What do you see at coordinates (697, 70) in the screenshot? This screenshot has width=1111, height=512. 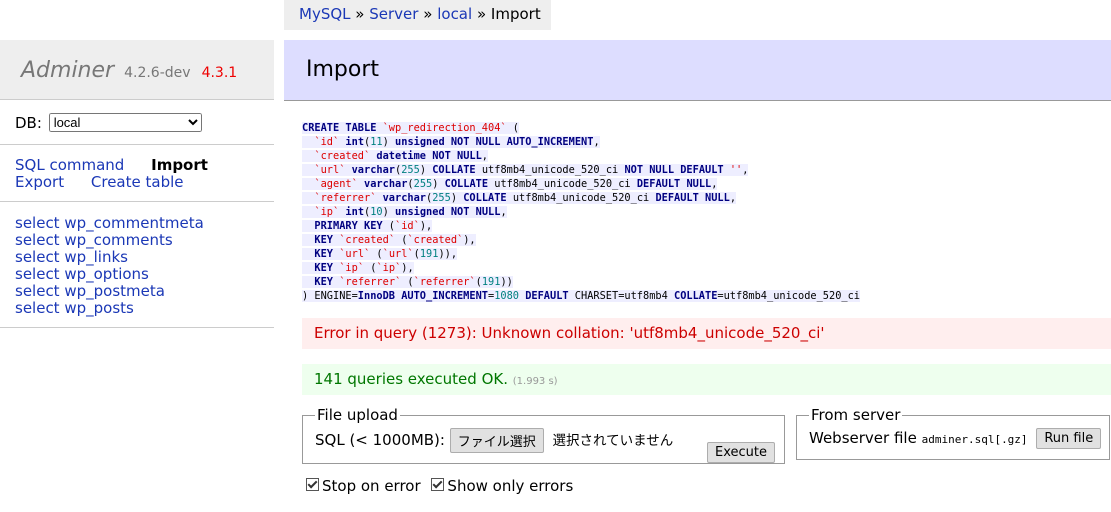 I see `page-title: Import` at bounding box center [697, 70].